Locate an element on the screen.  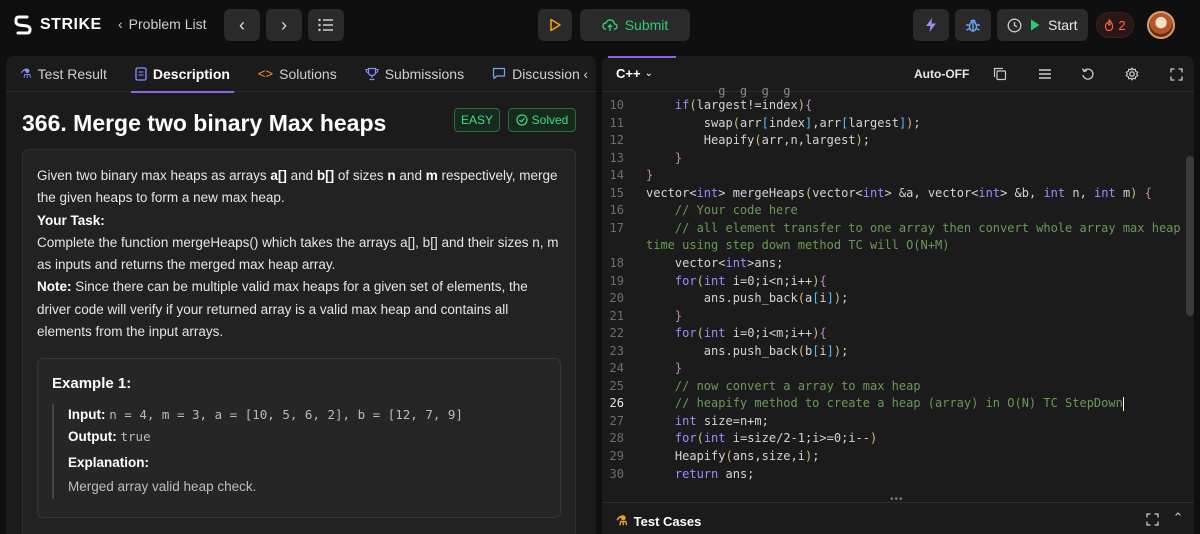
tab-solutions: <> Solutions is located at coordinates (297, 74).